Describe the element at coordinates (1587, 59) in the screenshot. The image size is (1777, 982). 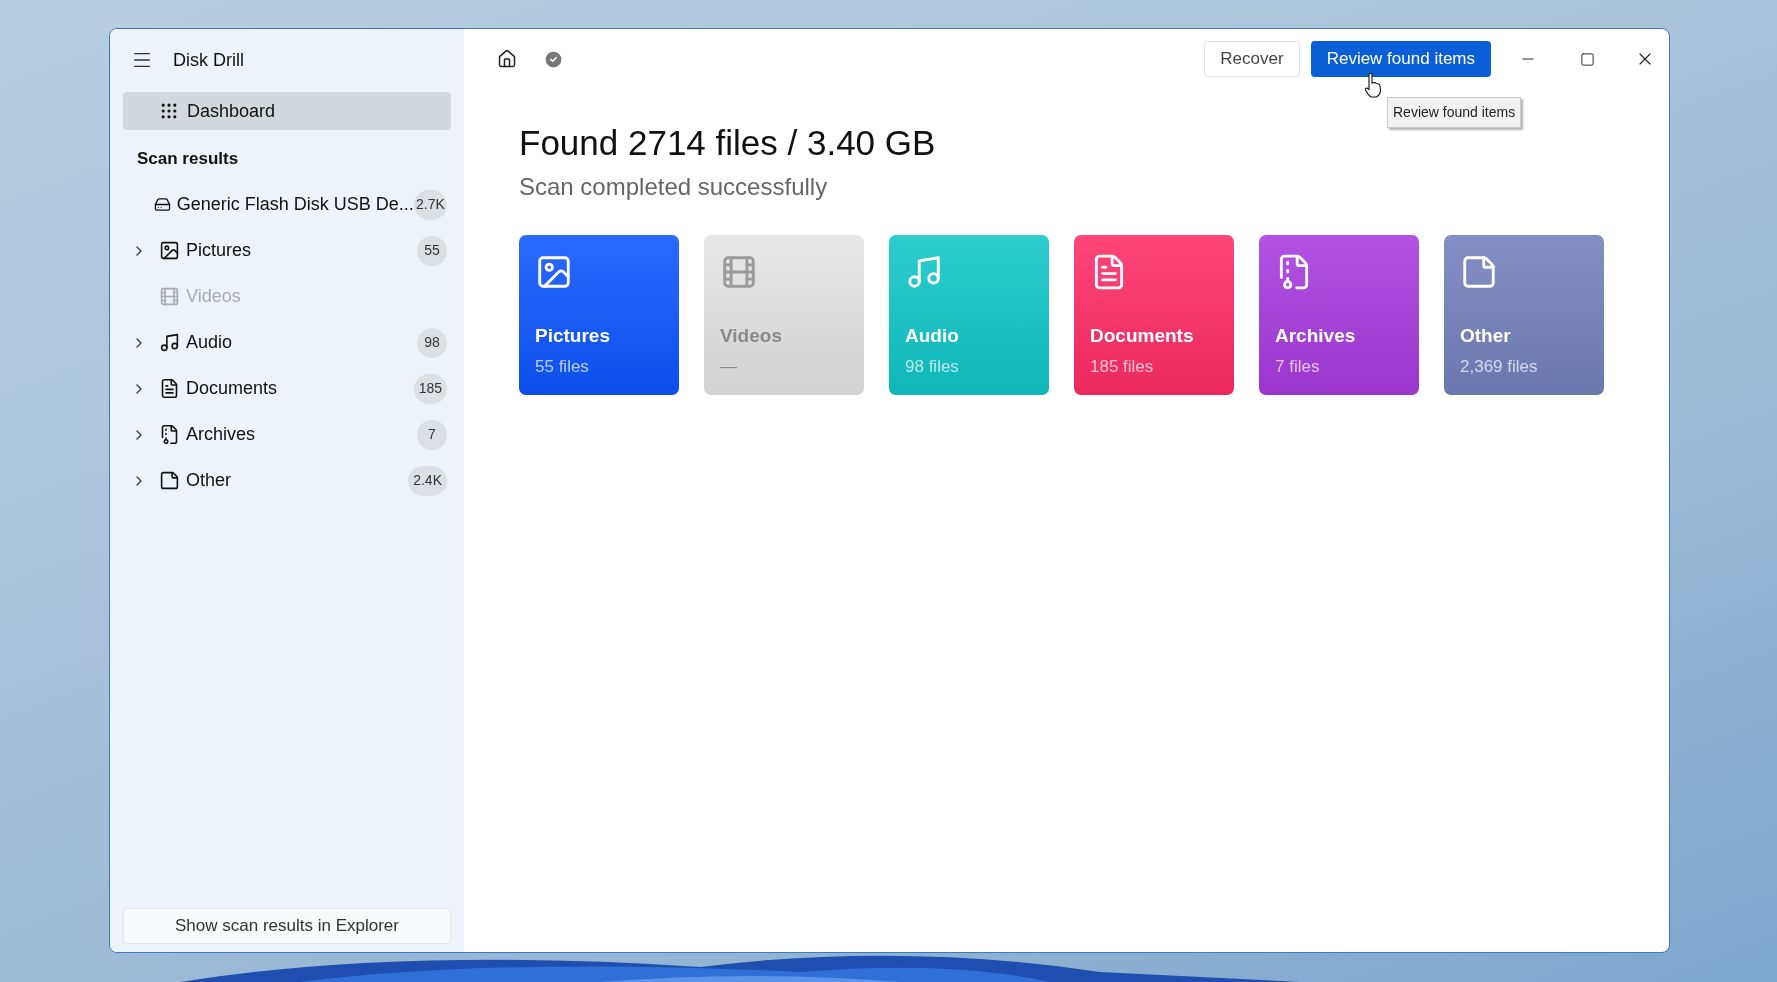
I see `maximize-icon` at that location.